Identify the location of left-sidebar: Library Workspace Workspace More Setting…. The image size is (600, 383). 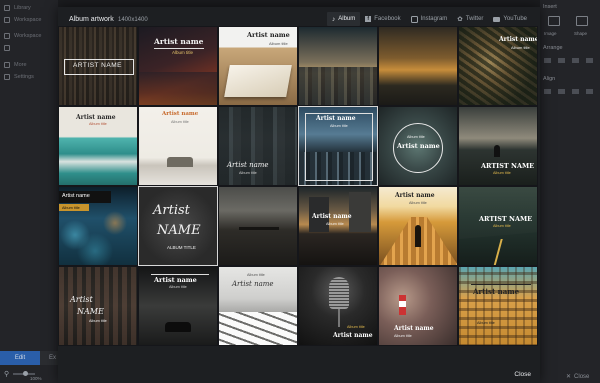
(29, 191).